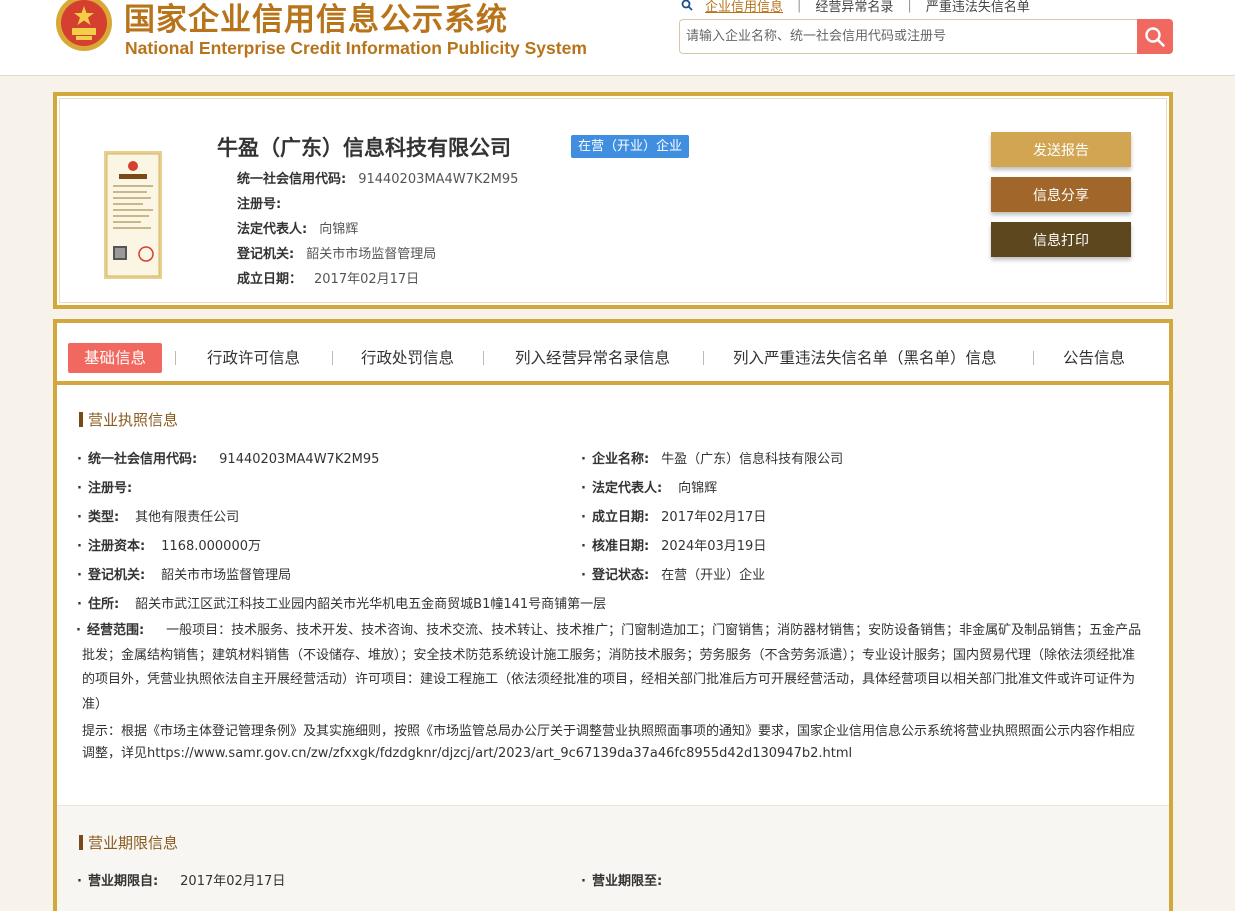 This screenshot has height=911, width=1235. What do you see at coordinates (613, 858) in the screenshot?
I see `term-section: 营业期限信息 · 营业期限自: 2017年02月17日 · 营业期限至:` at bounding box center [613, 858].